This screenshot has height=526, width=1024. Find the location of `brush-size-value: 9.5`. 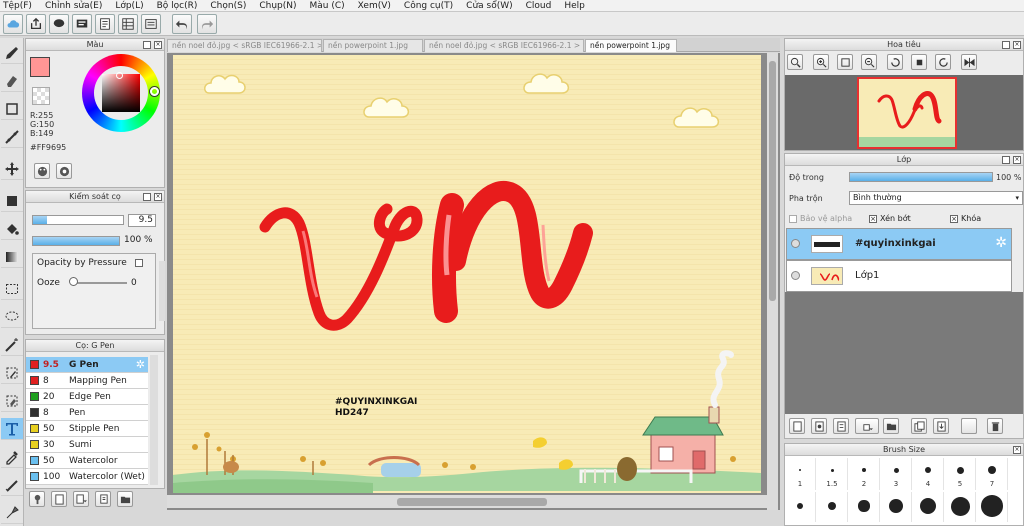

brush-size-value: 9.5 is located at coordinates (142, 220).